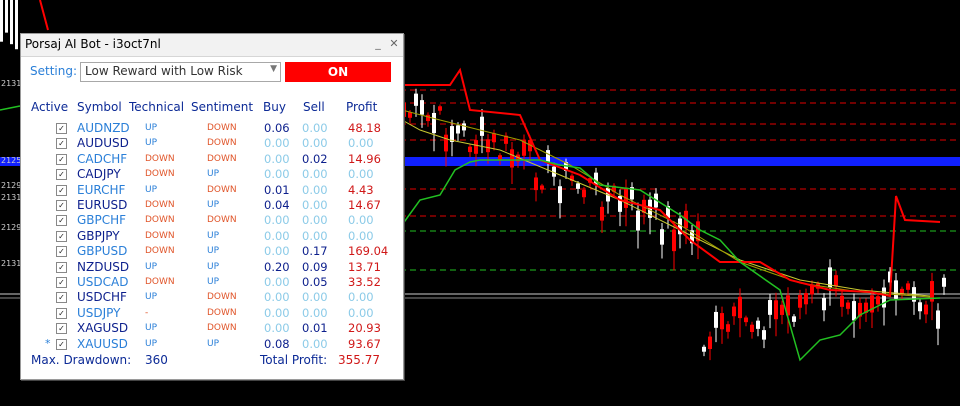  I want to click on profit-cell: 48.18, so click(364, 128).